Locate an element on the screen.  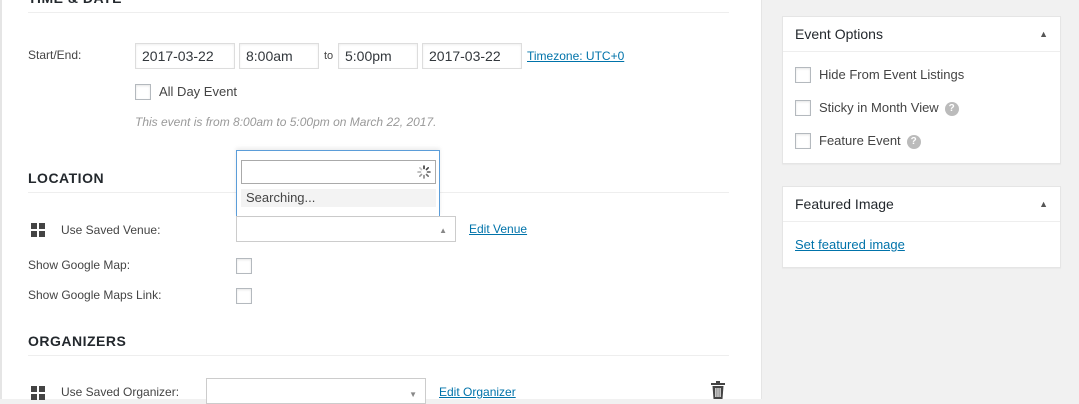
featured-image-box: Featured Image ▲ Set featured image is located at coordinates (921, 227).